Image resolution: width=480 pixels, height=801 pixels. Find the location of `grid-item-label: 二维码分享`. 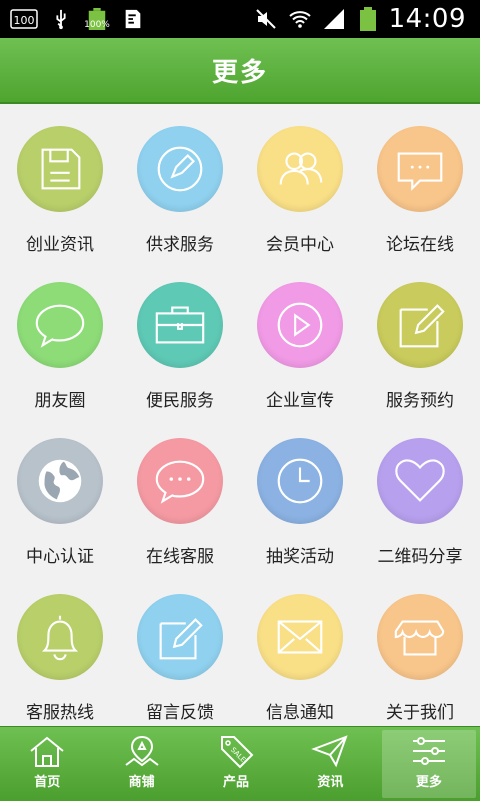

grid-item-label: 二维码分享 is located at coordinates (420, 557).